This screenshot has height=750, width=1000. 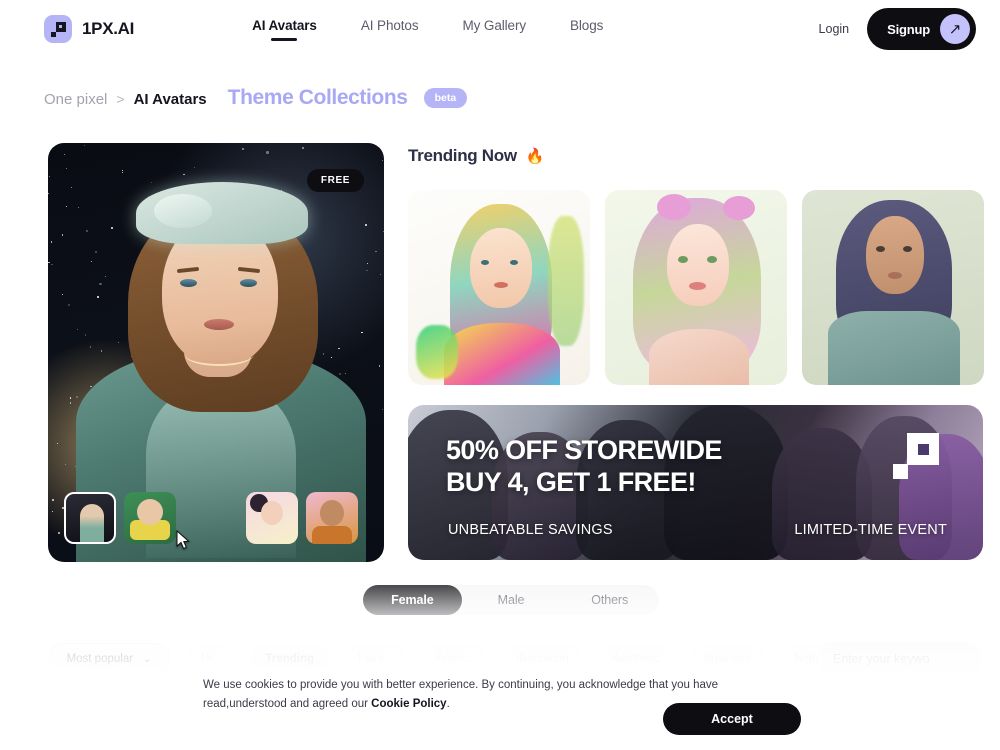 What do you see at coordinates (216, 521) in the screenshot?
I see `hero-thumbnail-strip` at bounding box center [216, 521].